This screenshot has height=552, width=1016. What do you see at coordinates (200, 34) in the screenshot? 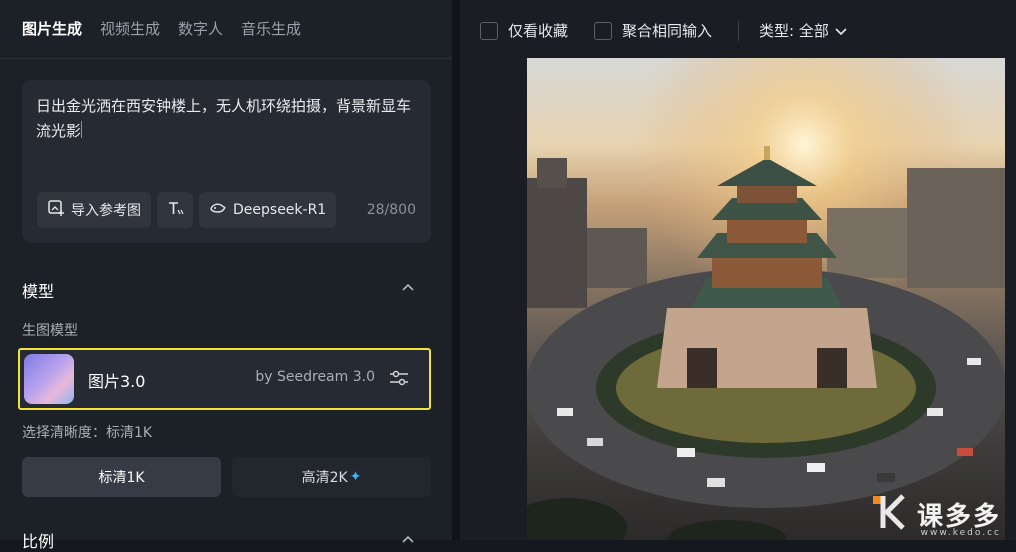
I see `tab-digital-human: 数字人` at bounding box center [200, 34].